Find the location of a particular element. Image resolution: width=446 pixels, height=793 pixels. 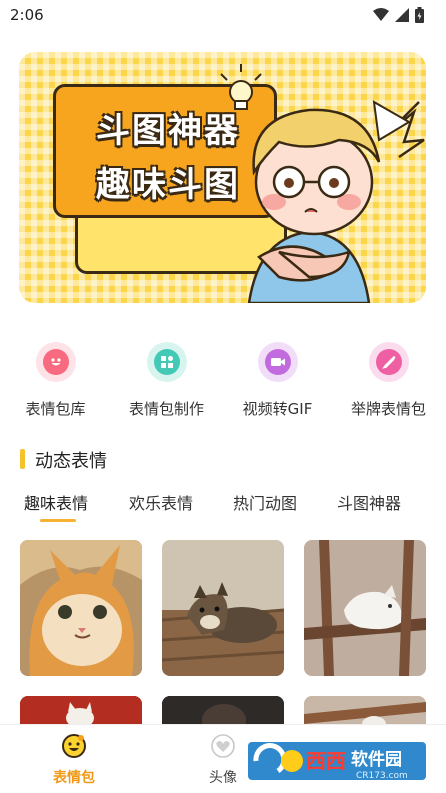

status-bar: 2:06 is located at coordinates (223, 15).